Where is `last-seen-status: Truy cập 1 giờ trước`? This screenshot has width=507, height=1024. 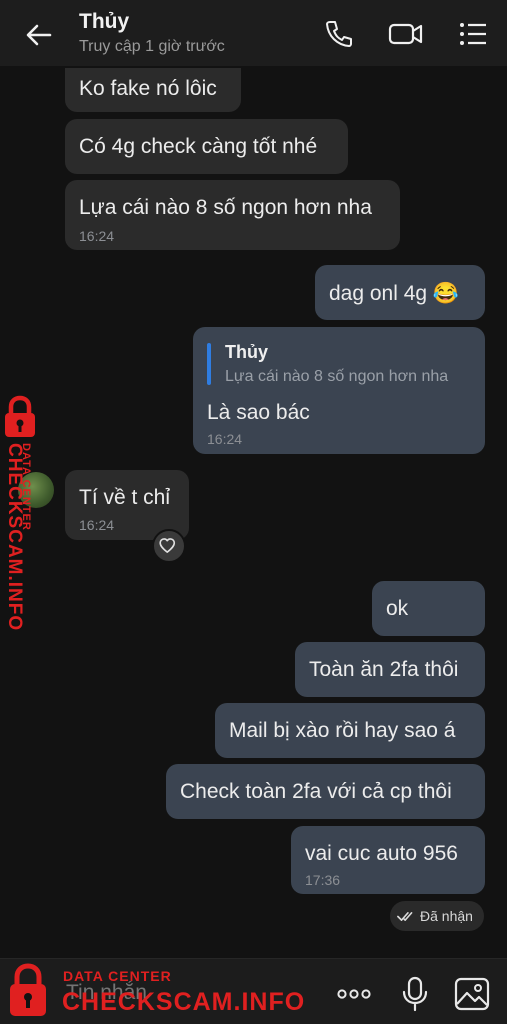
last-seen-status: Truy cập 1 giờ trước is located at coordinates (152, 46).